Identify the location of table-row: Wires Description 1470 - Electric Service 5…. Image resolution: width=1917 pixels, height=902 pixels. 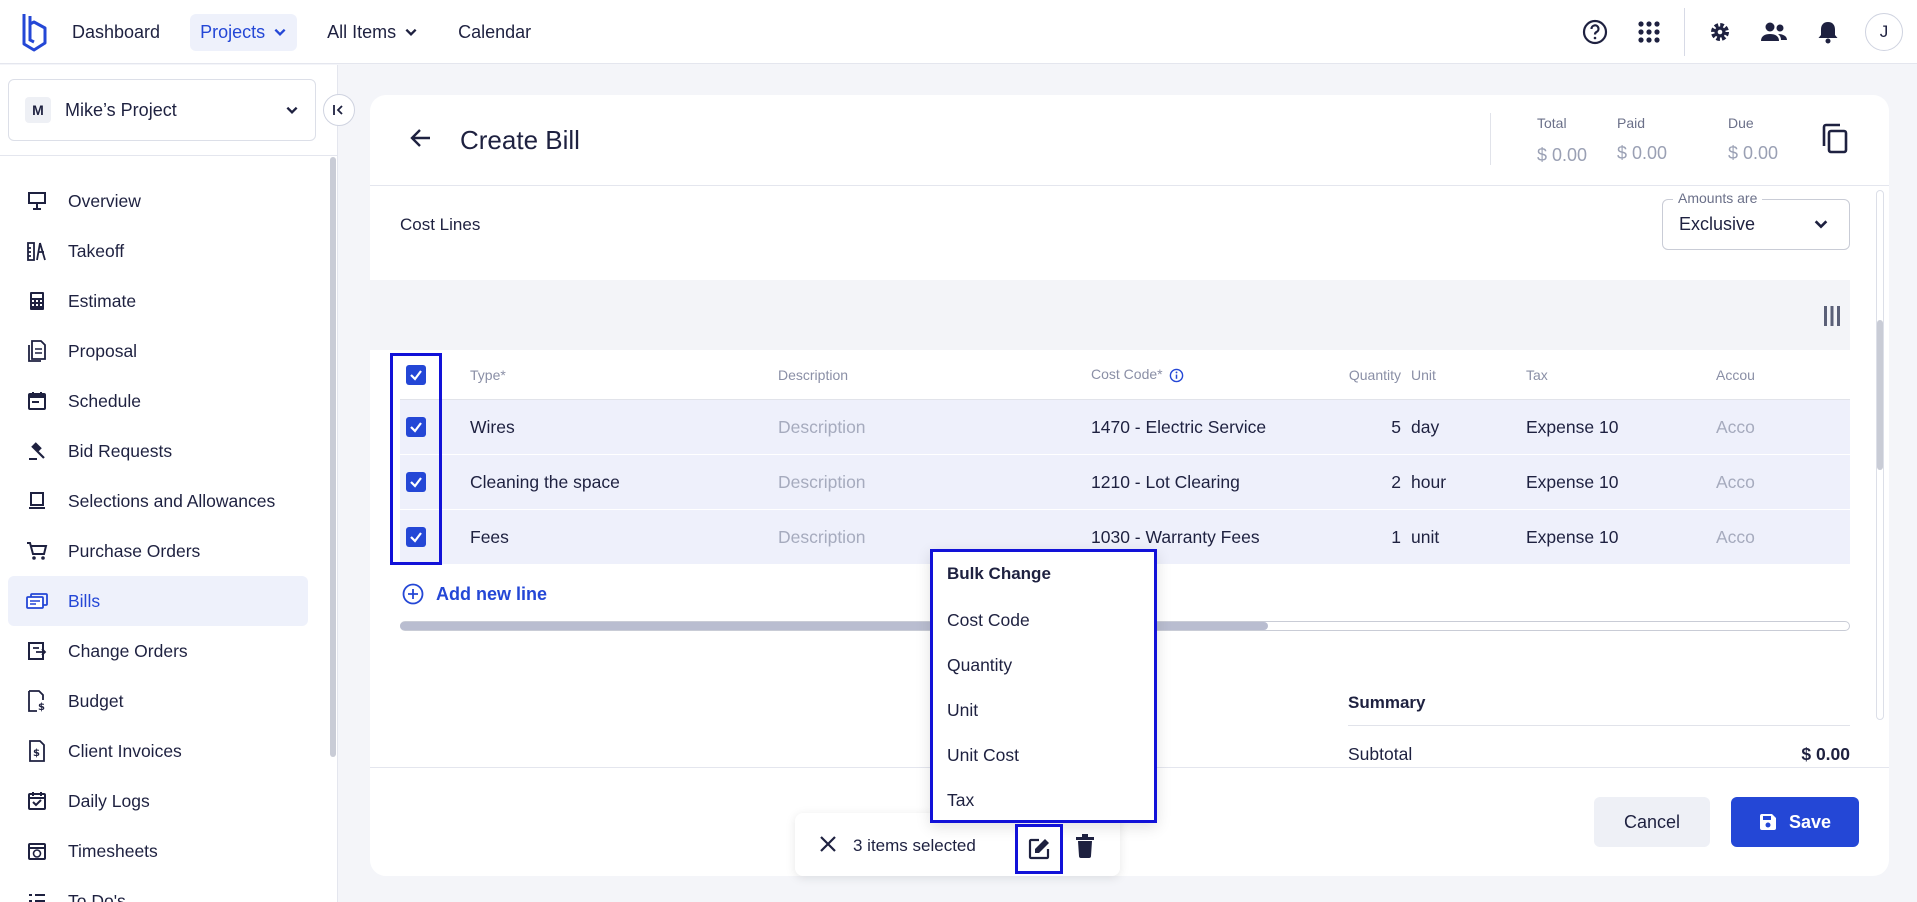
(1125, 427).